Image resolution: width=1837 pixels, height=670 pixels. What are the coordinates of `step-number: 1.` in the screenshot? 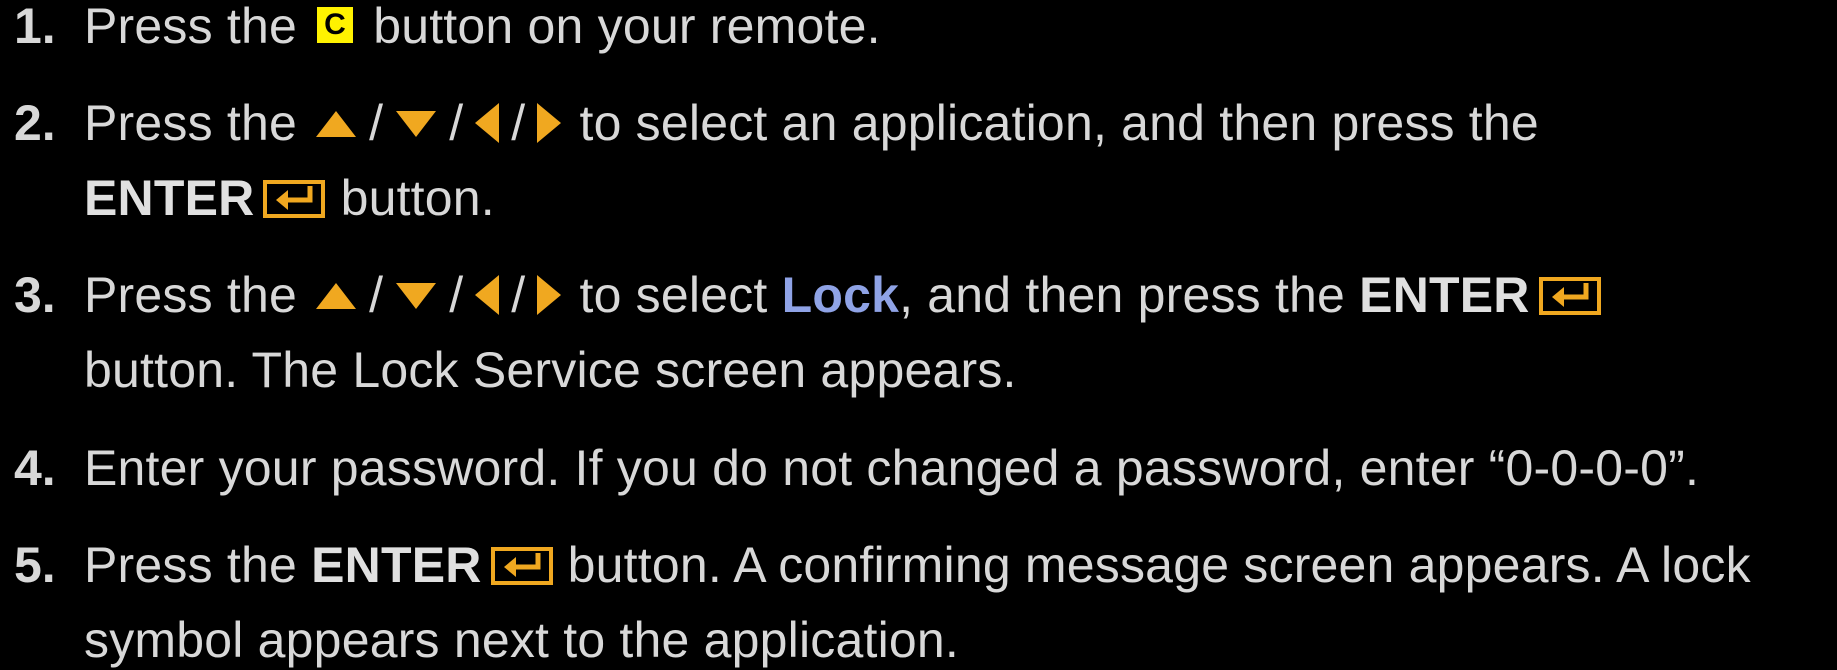 It's located at (35, 27).